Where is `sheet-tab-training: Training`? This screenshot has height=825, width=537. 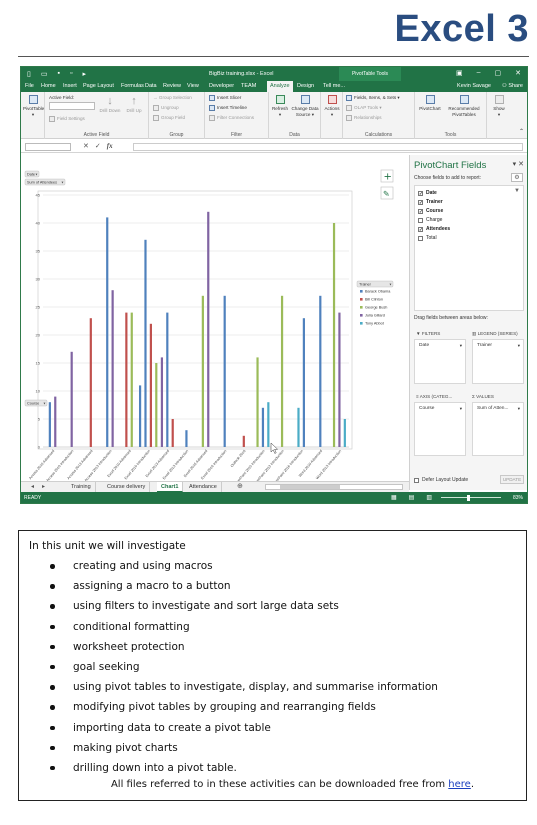 sheet-tab-training: Training is located at coordinates (81, 487).